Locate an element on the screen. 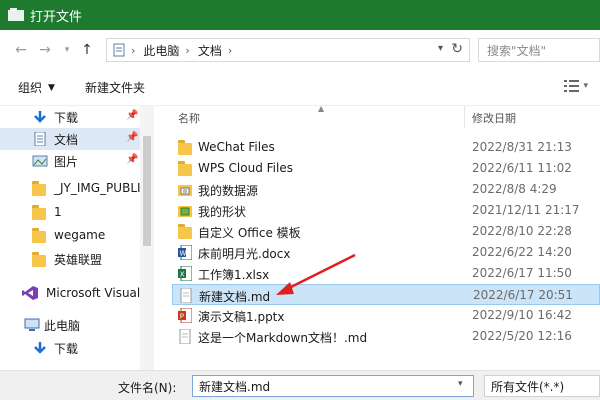 The width and height of the screenshot is (600, 400). file-date: 2022/6/17 11:50 is located at coordinates (522, 273).